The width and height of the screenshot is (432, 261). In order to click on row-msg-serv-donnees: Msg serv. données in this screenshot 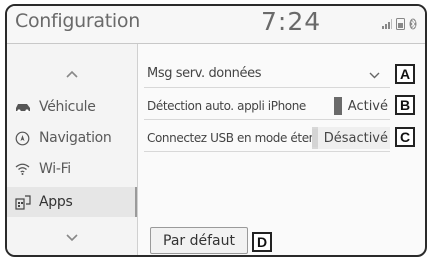, I will do `click(267, 74)`.